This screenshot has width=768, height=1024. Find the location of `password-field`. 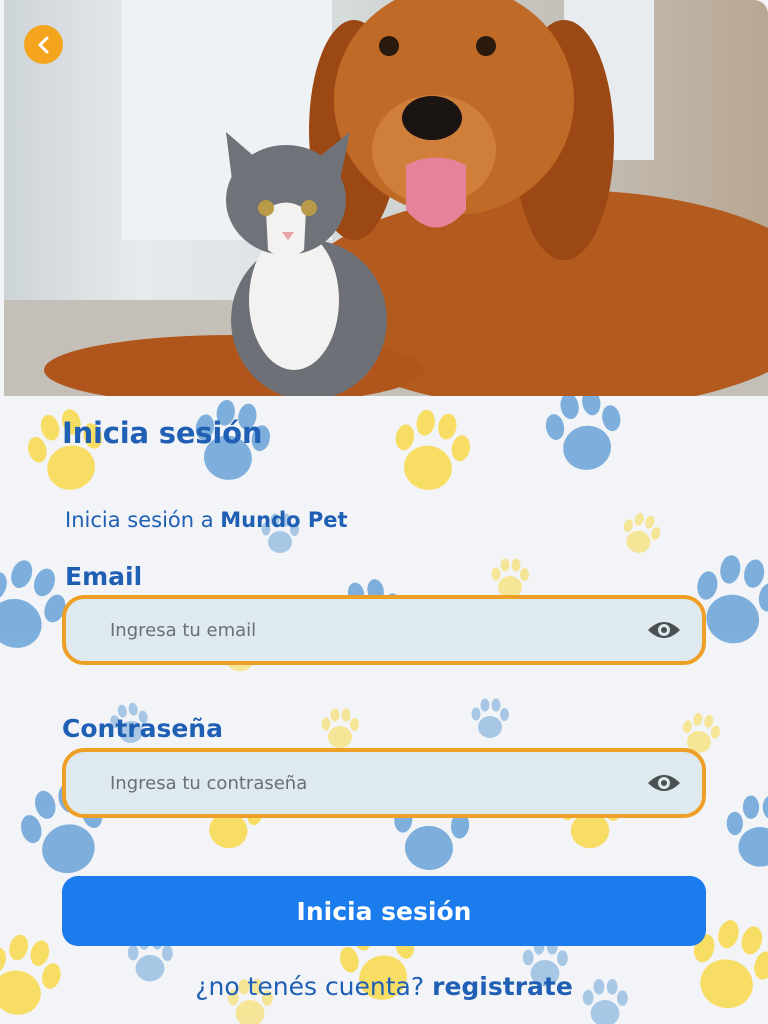

password-field is located at coordinates (377, 783).